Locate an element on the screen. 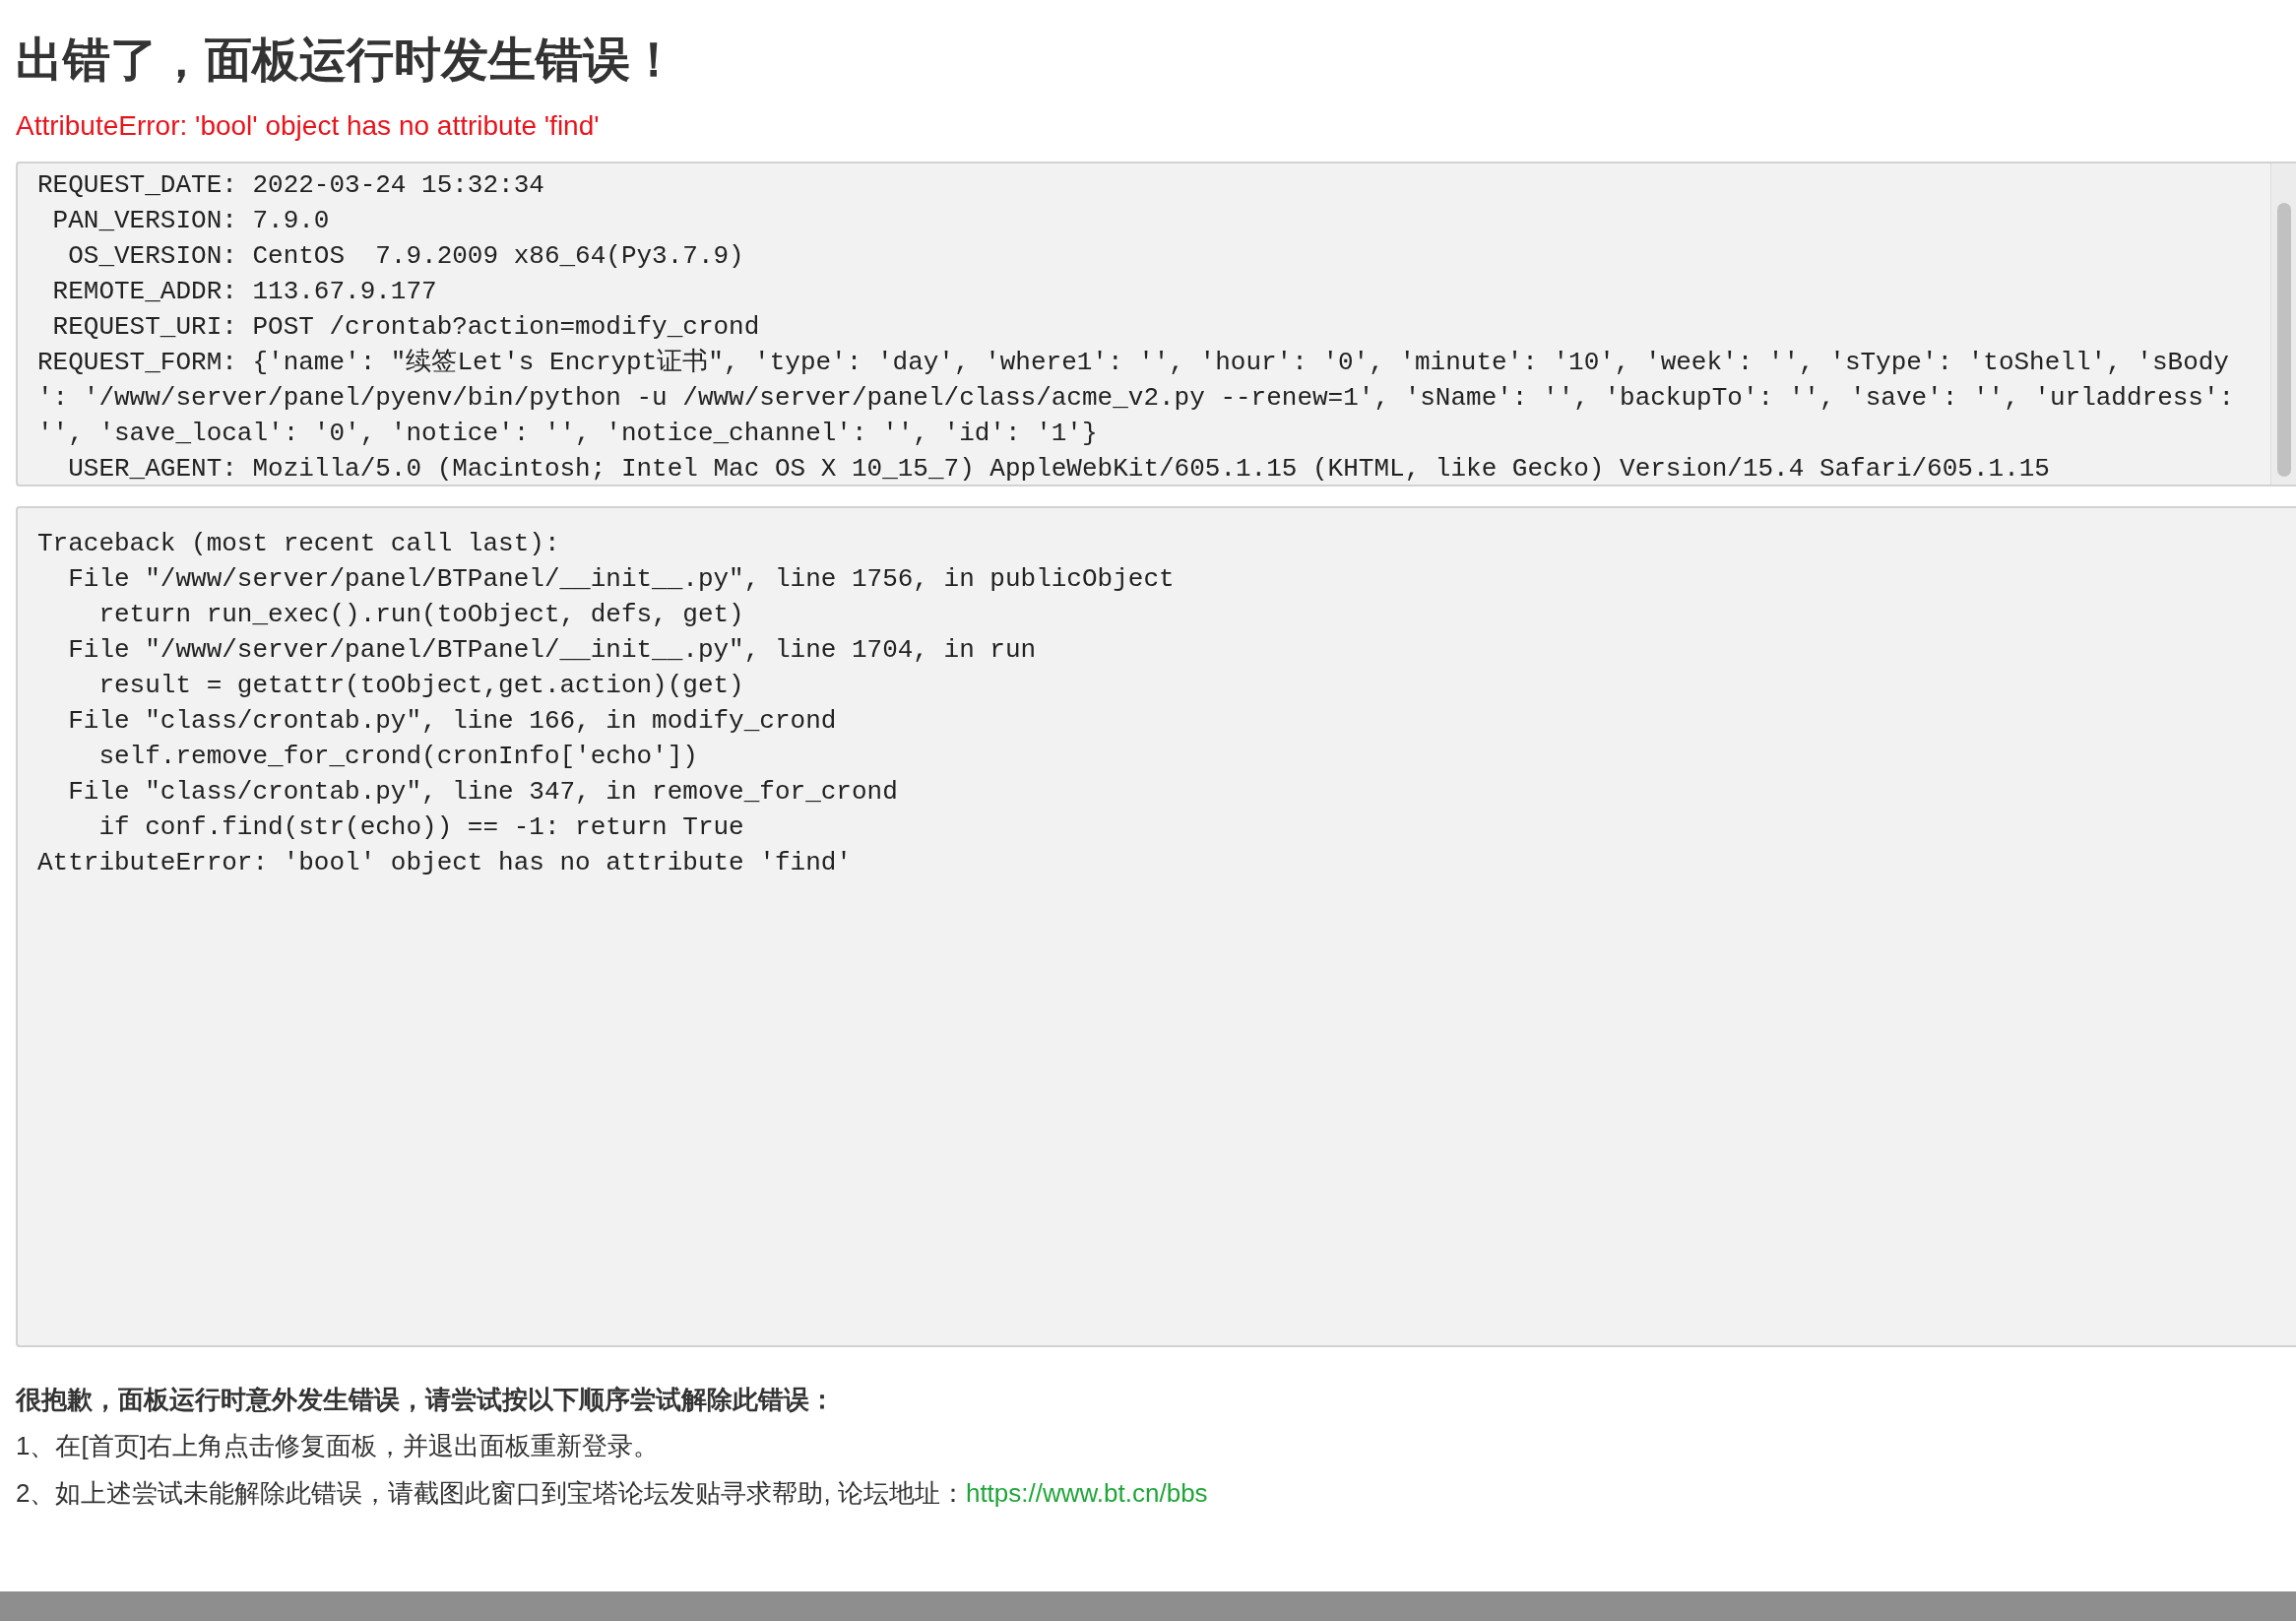  help-step: 2、如上述尝试未能解除此错误，请截图此窗口到宝塔论坛发贴寻求帮助, 论坛地址：https://www.bt.cn/bbs is located at coordinates (612, 1493).